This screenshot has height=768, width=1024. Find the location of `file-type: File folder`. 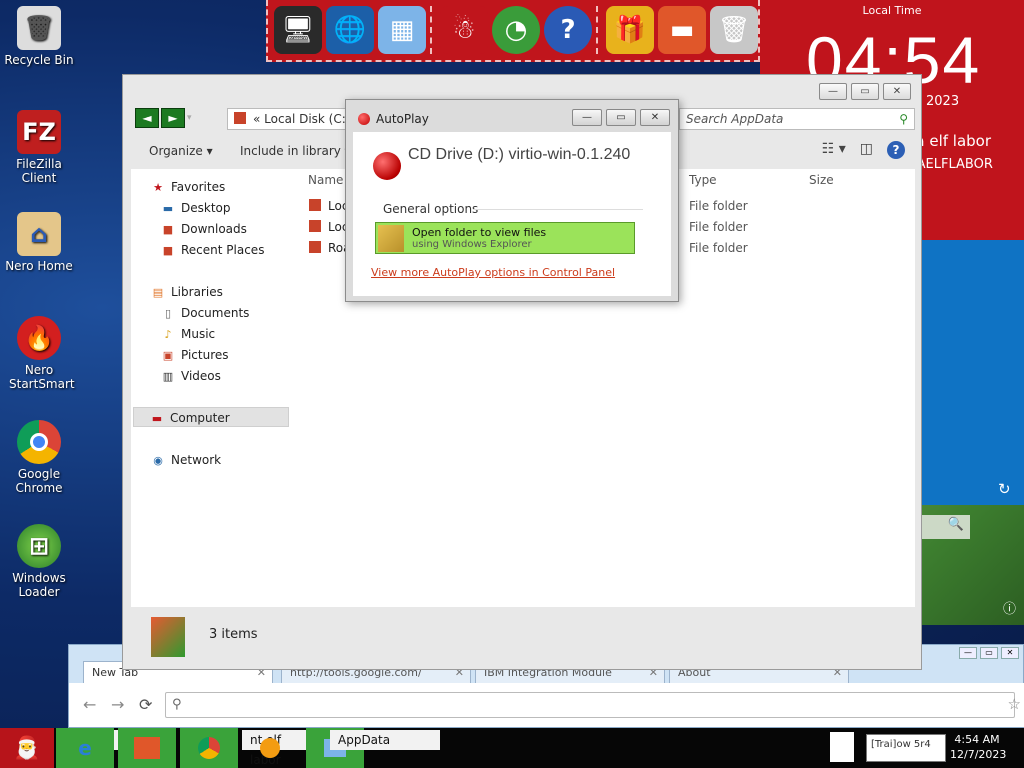

file-type: File folder is located at coordinates (718, 248).